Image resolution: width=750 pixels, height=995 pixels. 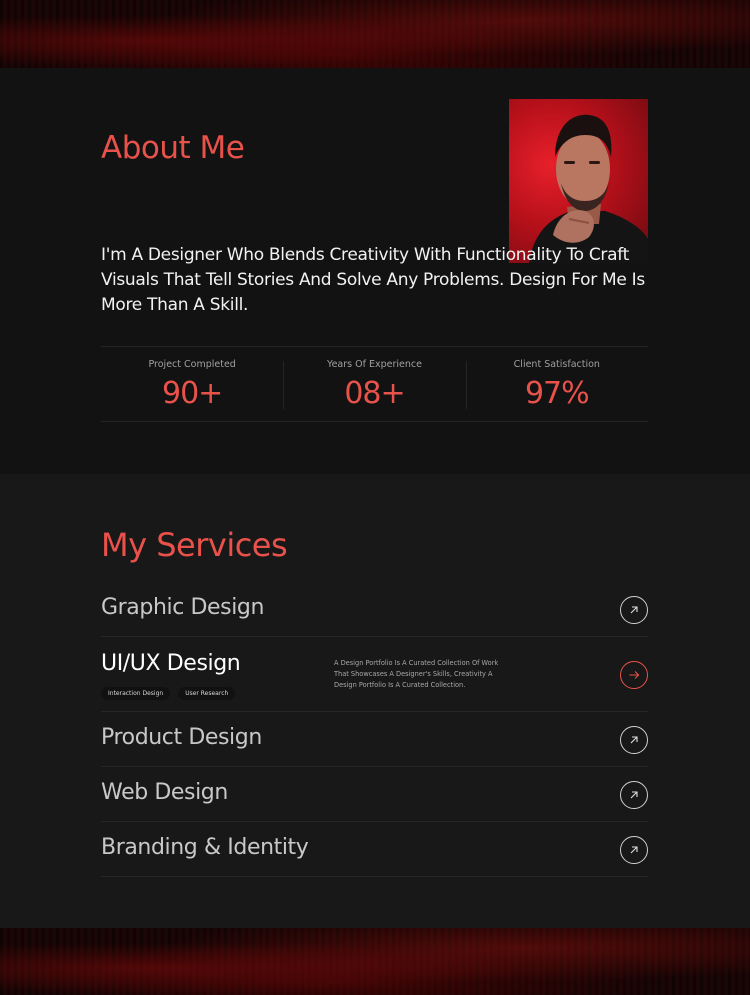 I want to click on top-decorative-band, so click(x=375, y=34).